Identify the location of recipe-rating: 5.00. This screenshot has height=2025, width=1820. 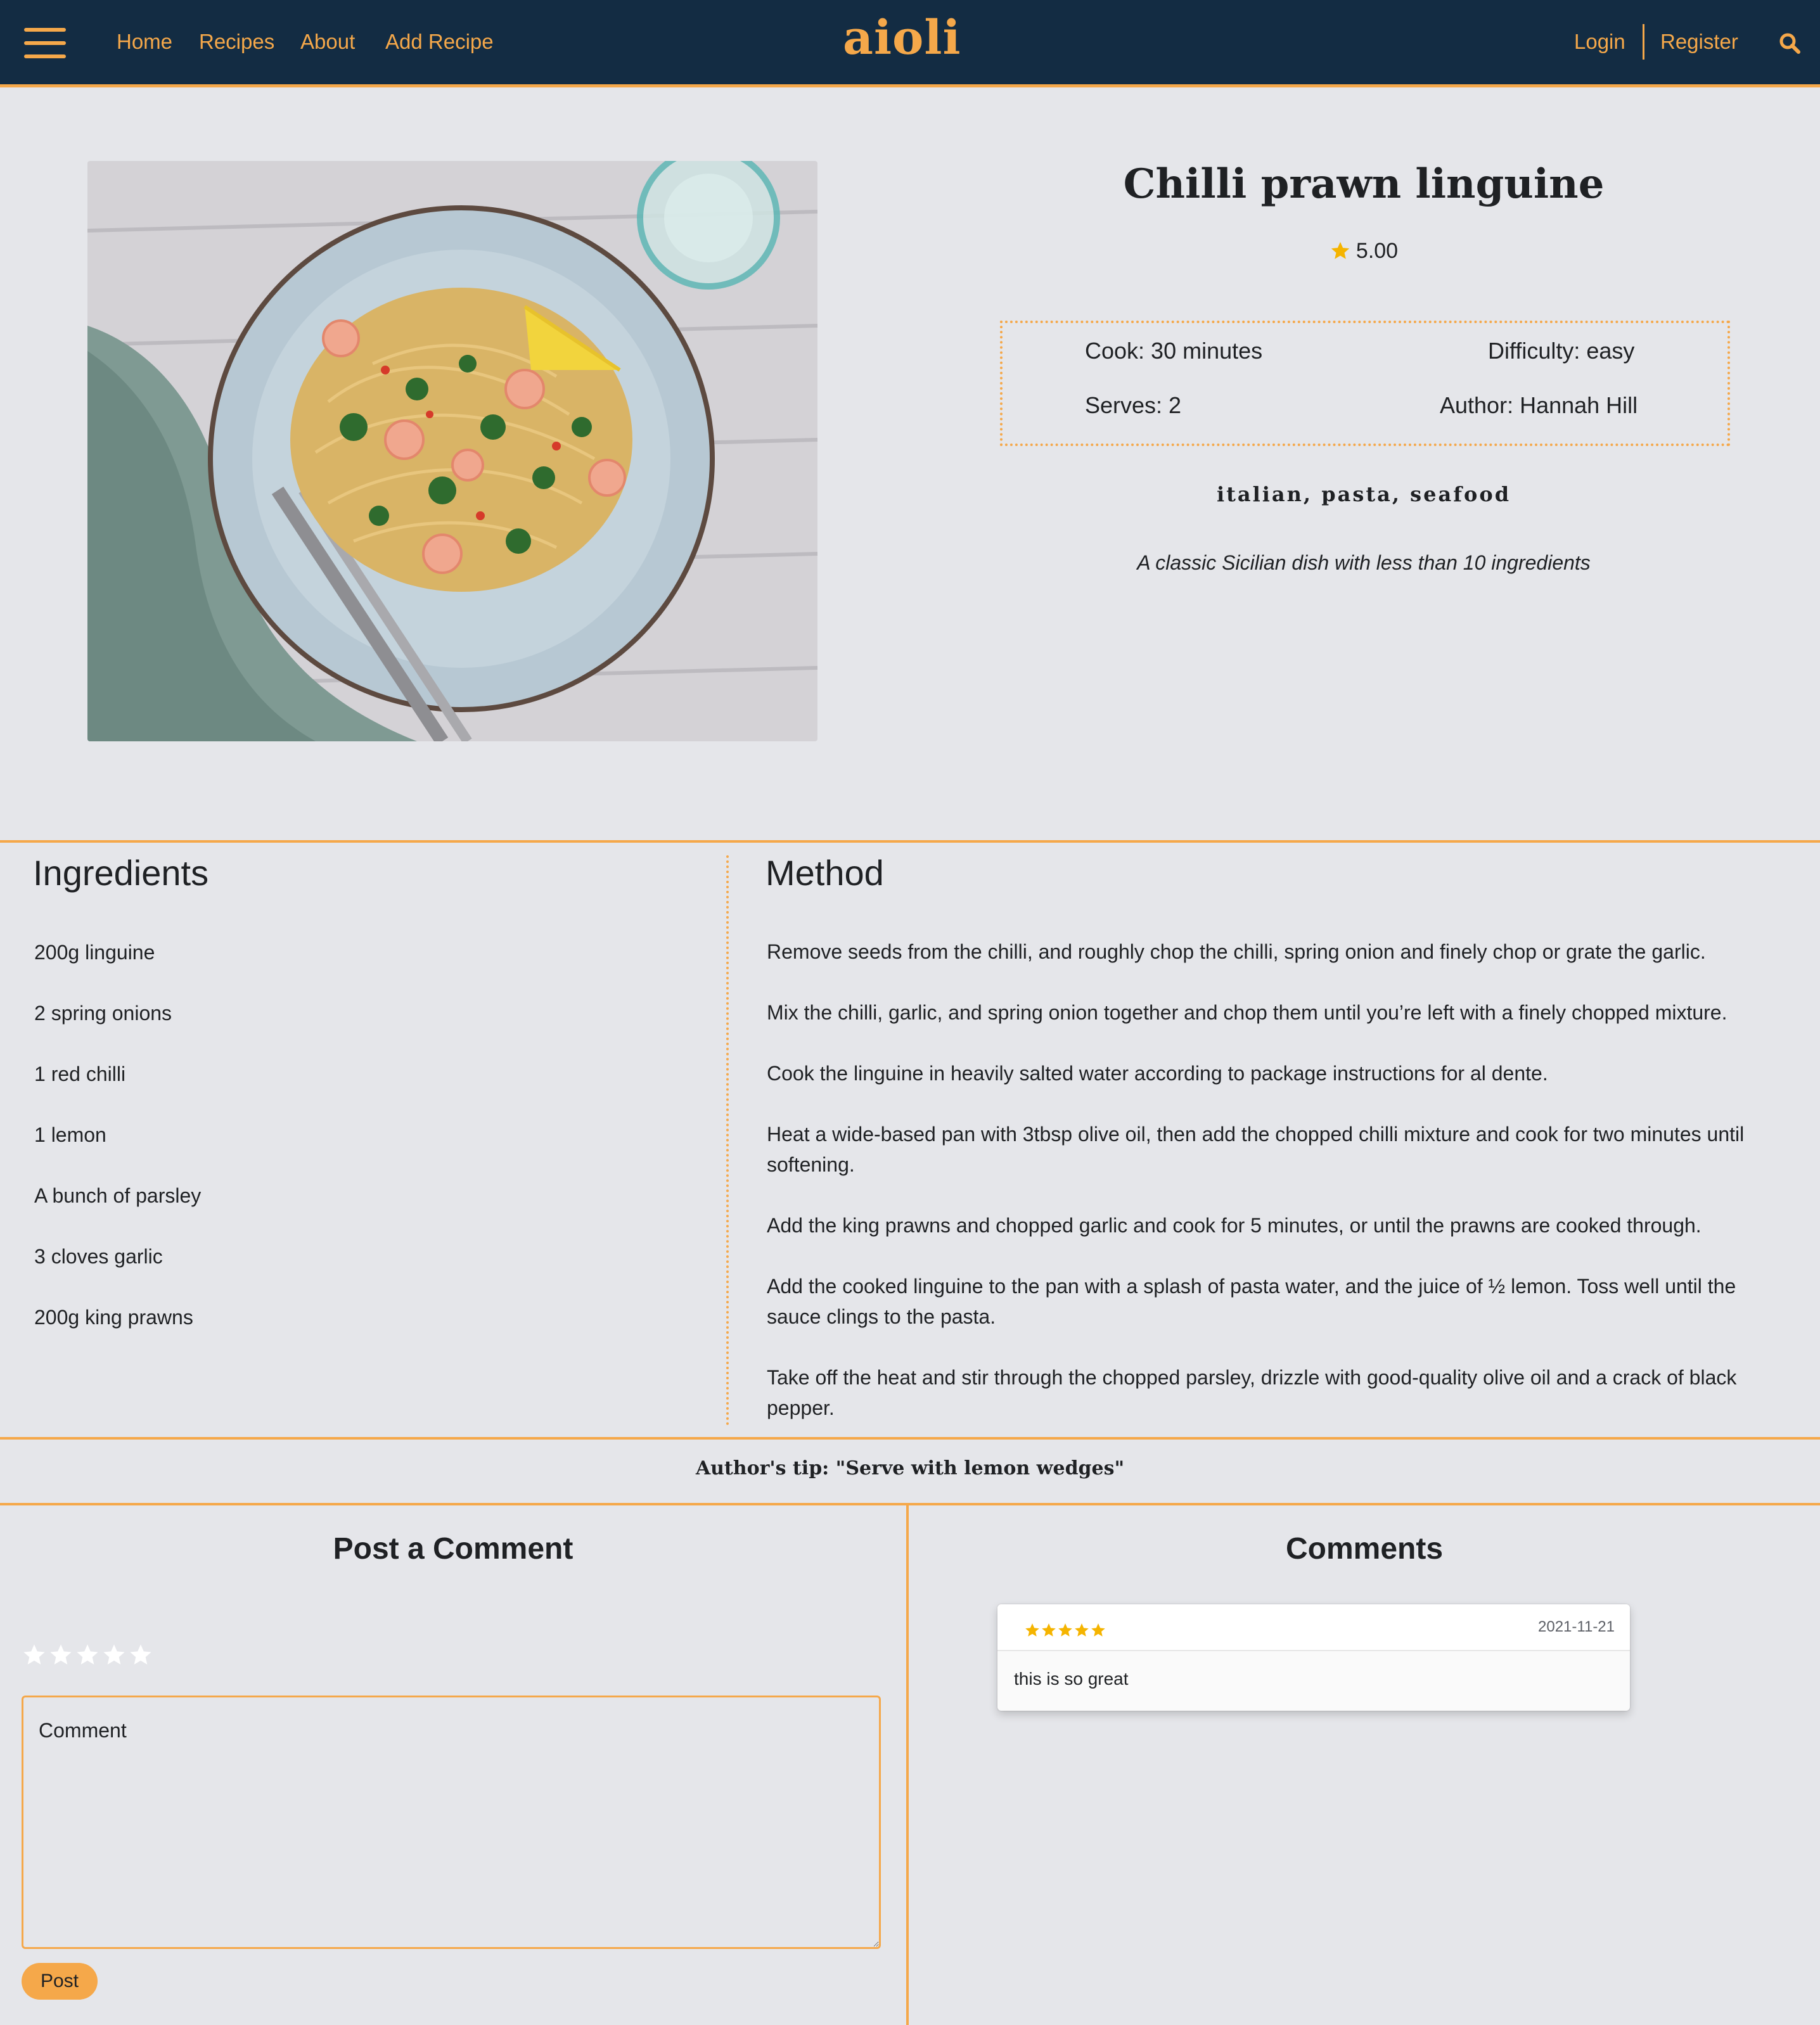
(1364, 251).